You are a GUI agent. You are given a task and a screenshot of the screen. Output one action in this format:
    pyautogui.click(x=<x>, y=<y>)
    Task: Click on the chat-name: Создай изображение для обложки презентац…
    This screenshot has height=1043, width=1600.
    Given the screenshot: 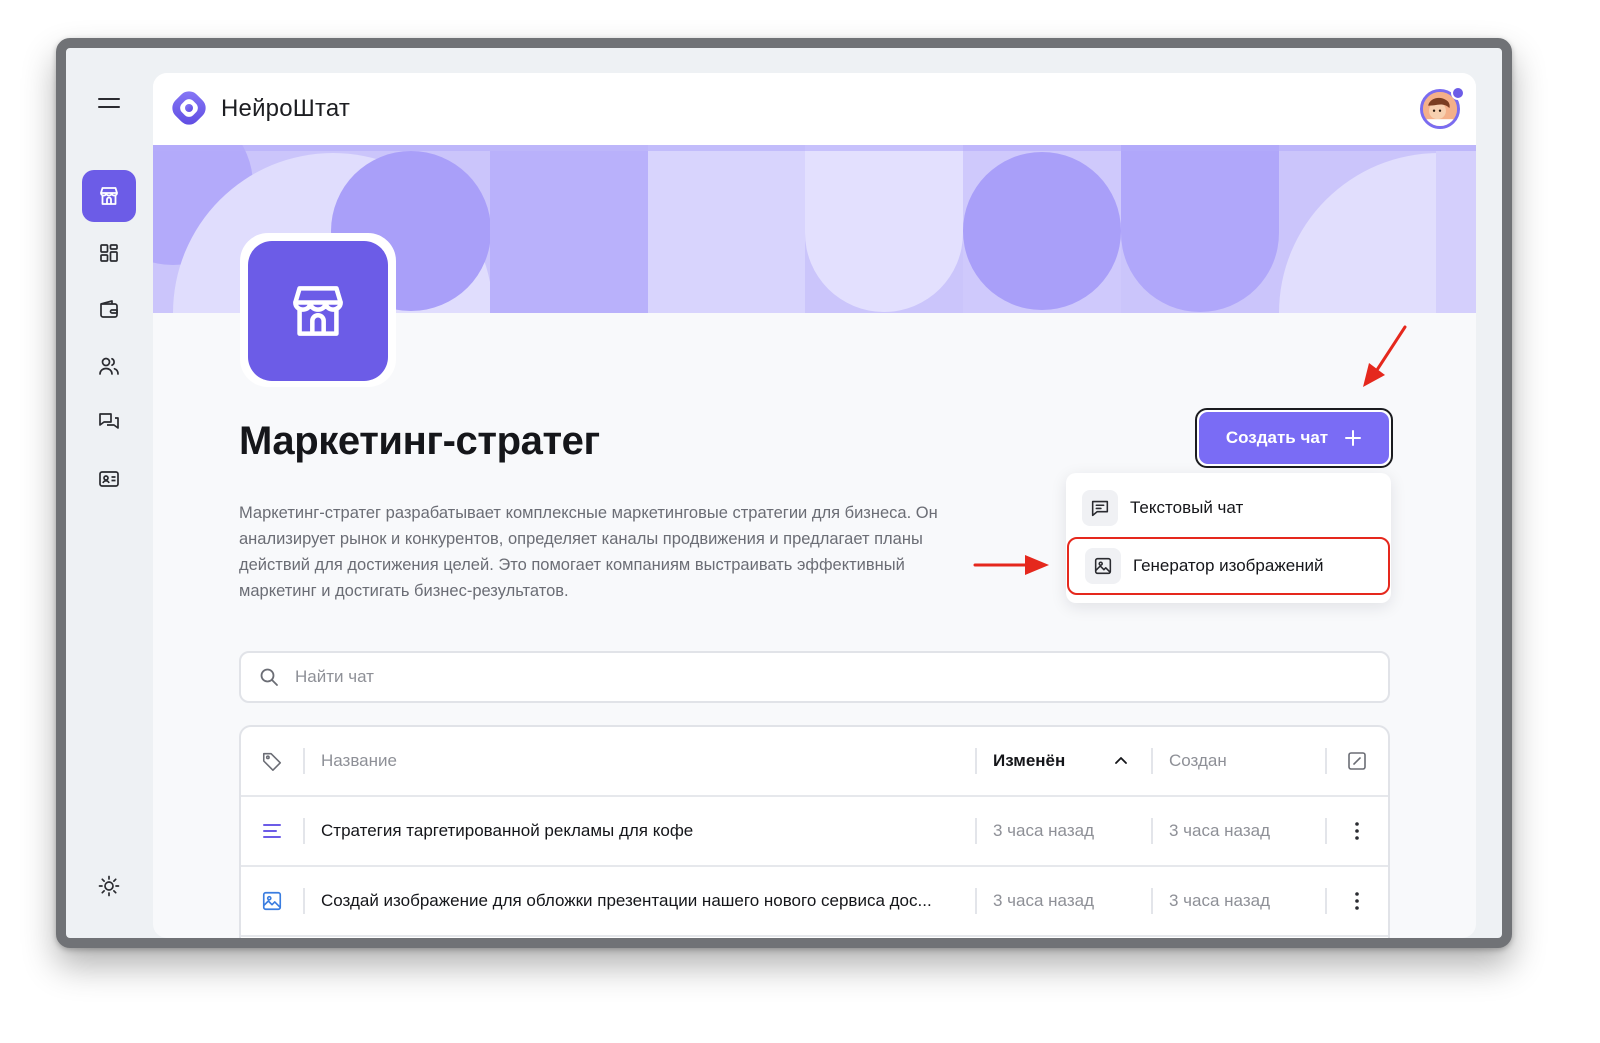 What is the action you would take?
    pyautogui.click(x=626, y=901)
    